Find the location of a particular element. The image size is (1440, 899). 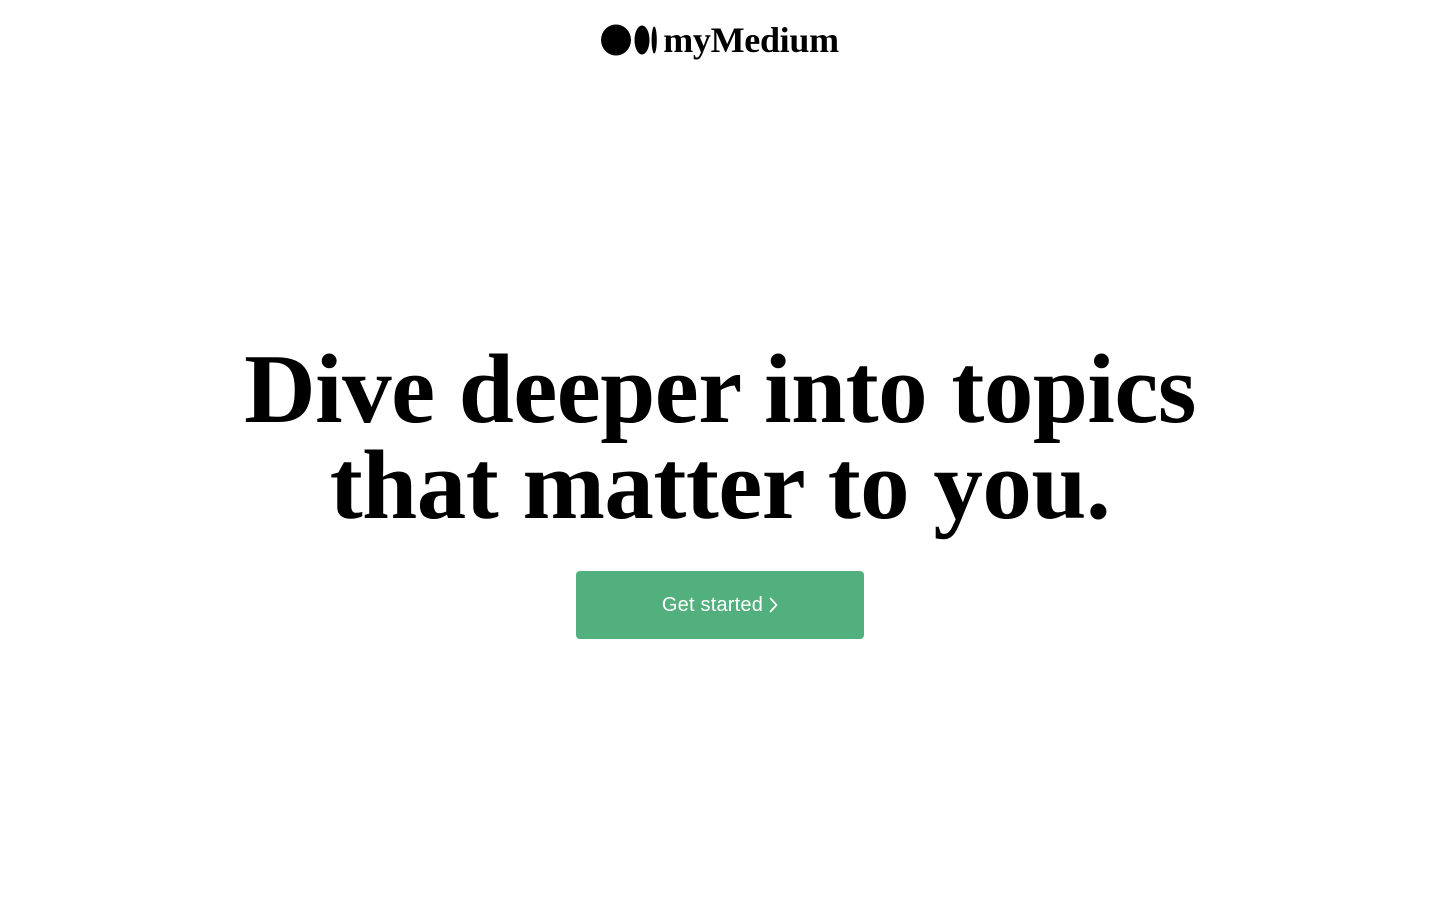

brand-name: myMedium is located at coordinates (751, 40).